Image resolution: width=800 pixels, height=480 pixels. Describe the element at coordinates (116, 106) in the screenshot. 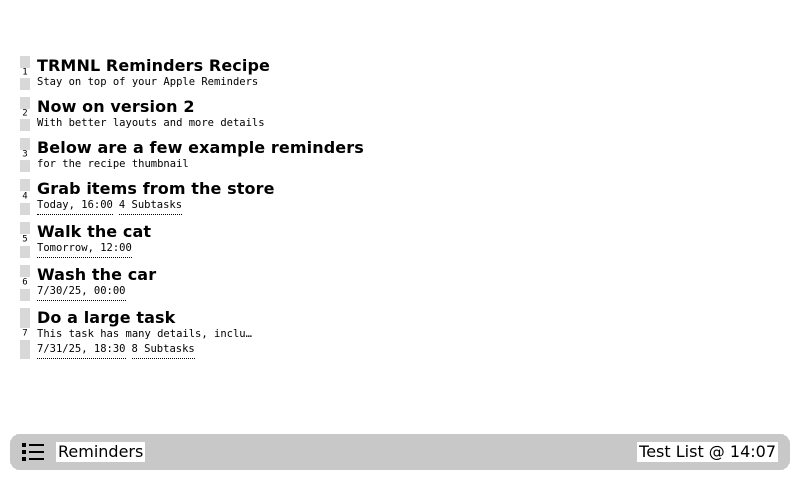

I see `reminder-title: Now on version 2` at that location.